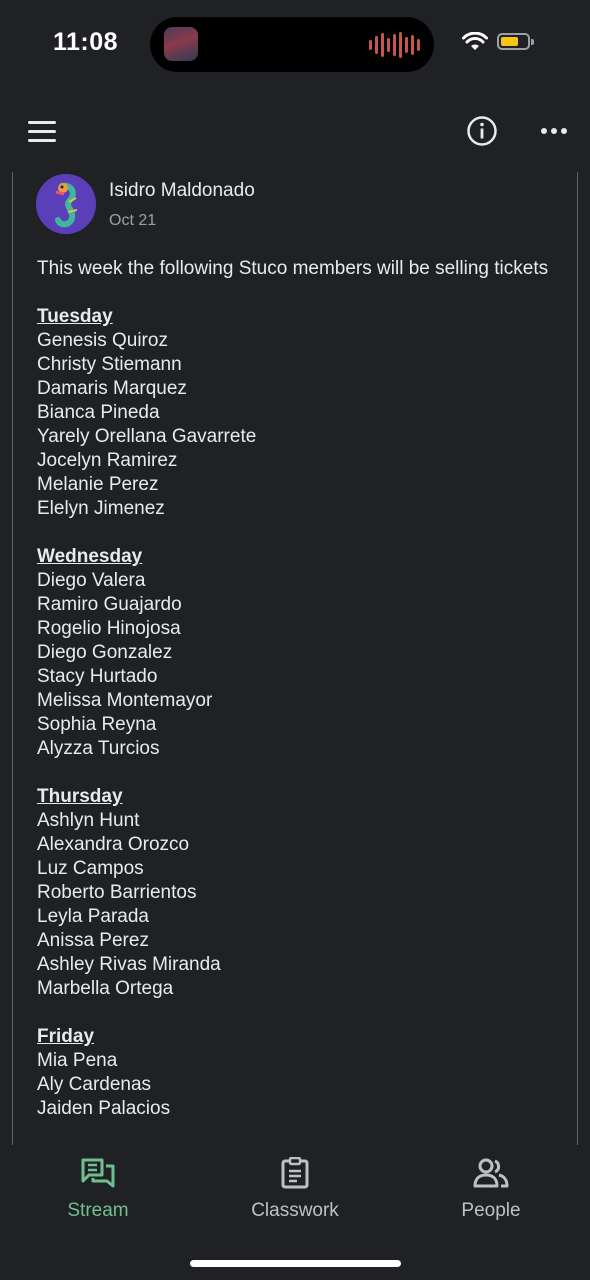 The width and height of the screenshot is (590, 1280). I want to click on member-name: Roberto Barrientos, so click(117, 892).